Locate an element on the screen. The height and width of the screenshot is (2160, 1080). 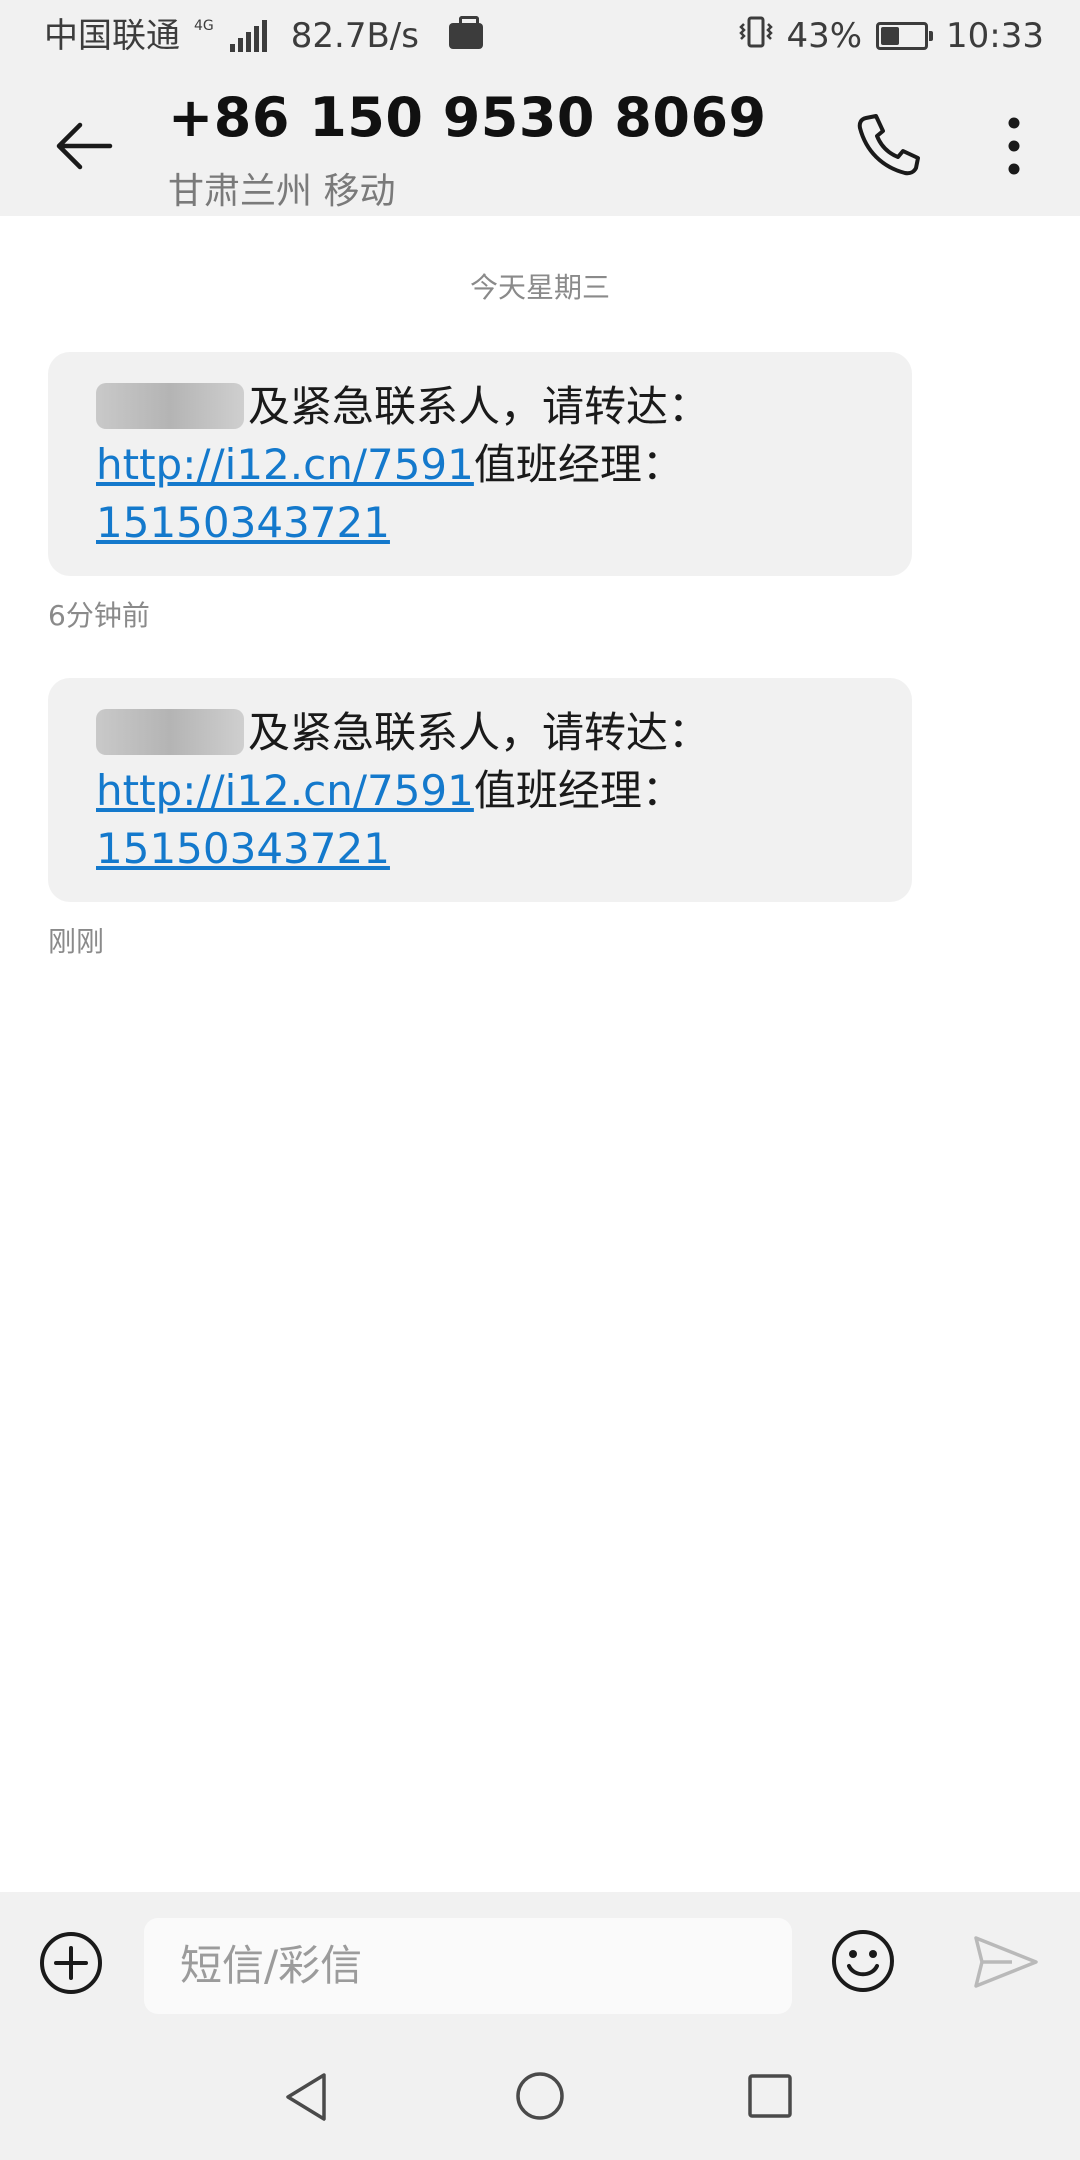
system-navigation-bar is located at coordinates (540, 2094).